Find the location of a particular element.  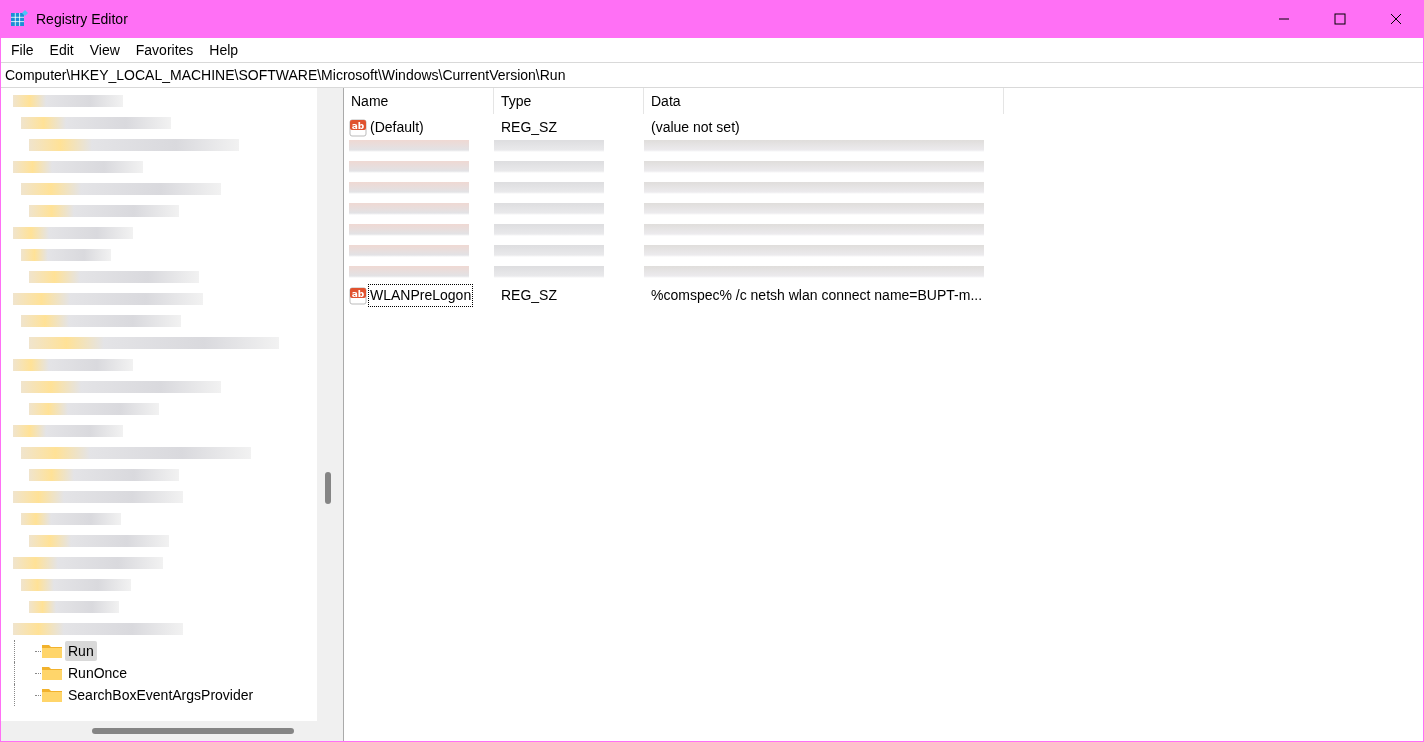

menu-item: Help is located at coordinates (224, 50).